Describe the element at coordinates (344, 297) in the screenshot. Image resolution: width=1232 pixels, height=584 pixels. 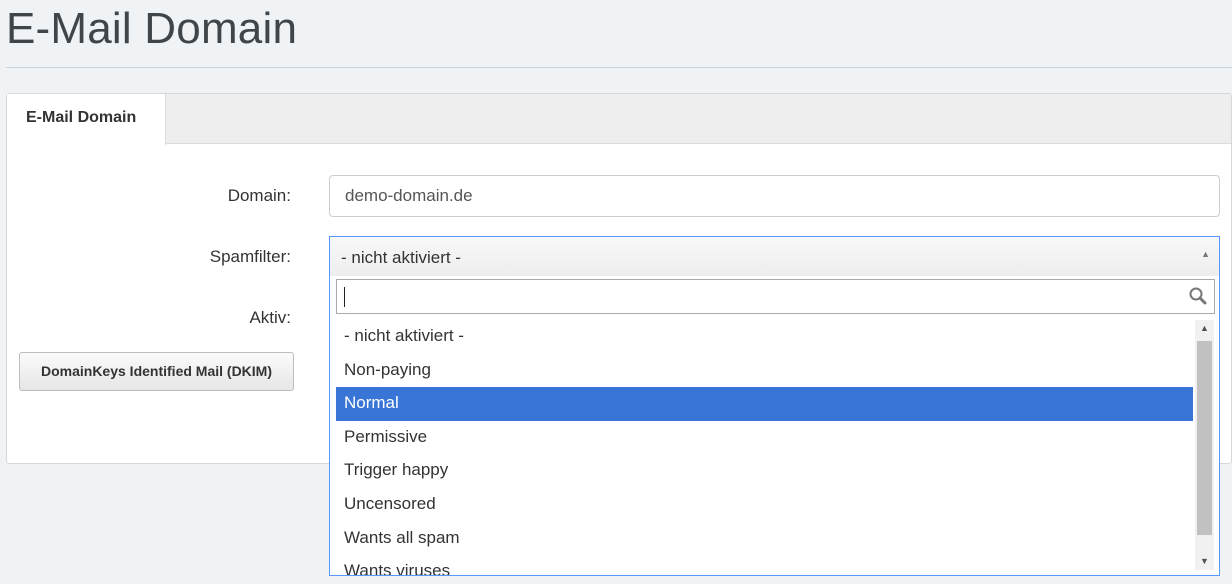
I see `search-caret` at that location.